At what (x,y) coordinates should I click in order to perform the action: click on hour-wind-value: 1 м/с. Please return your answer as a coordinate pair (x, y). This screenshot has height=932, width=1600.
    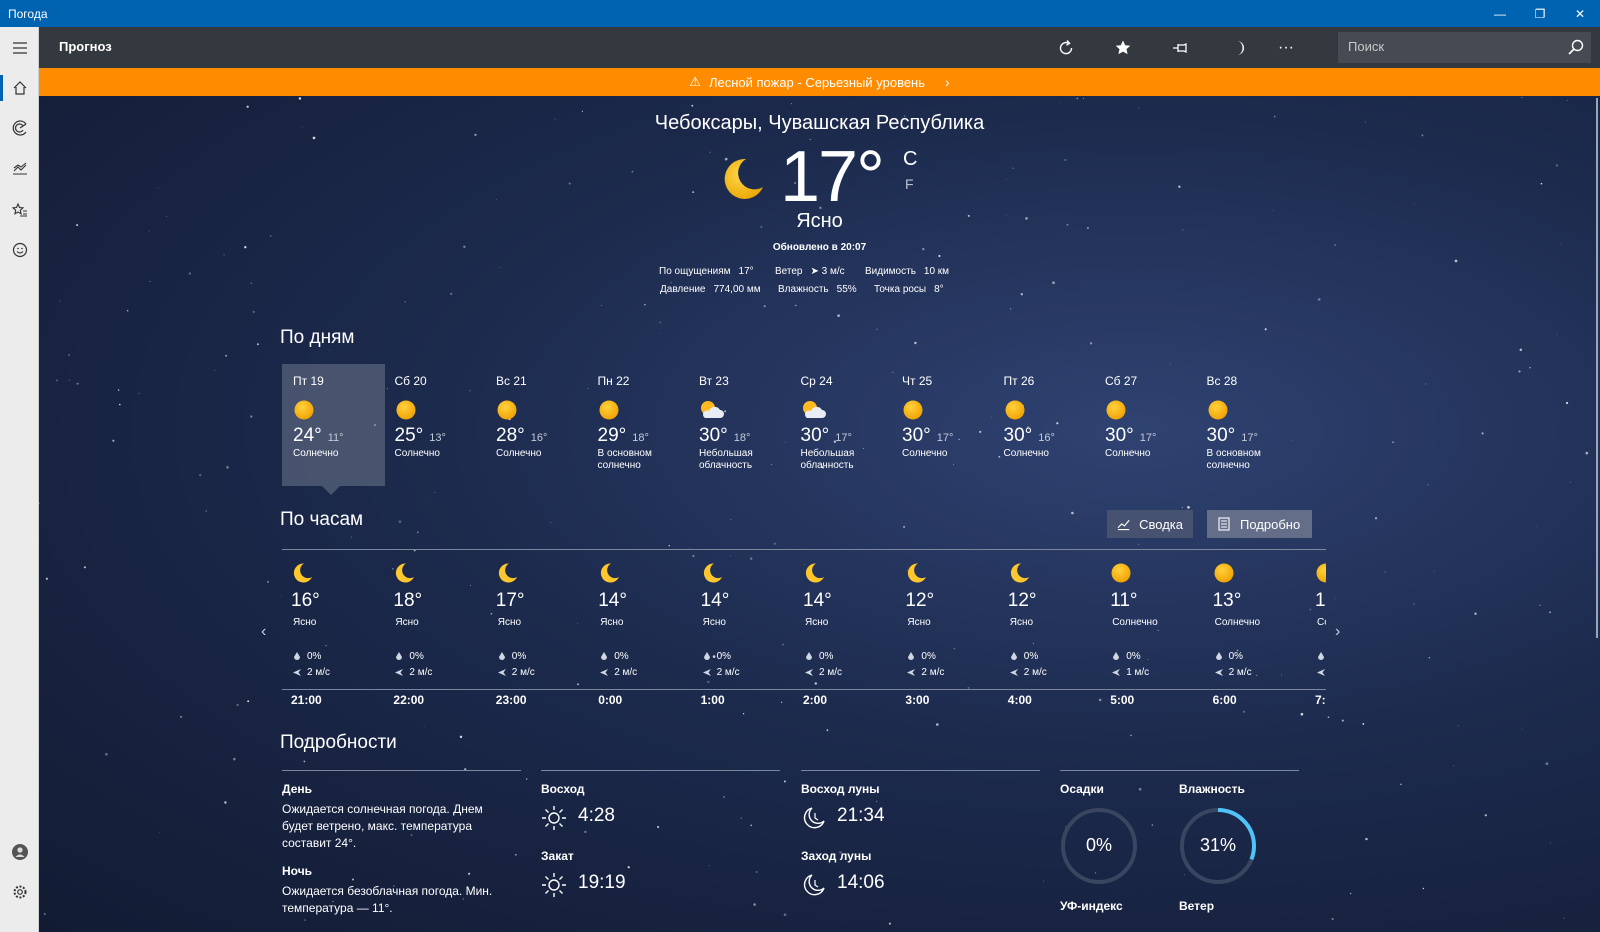
    Looking at the image, I should click on (1138, 672).